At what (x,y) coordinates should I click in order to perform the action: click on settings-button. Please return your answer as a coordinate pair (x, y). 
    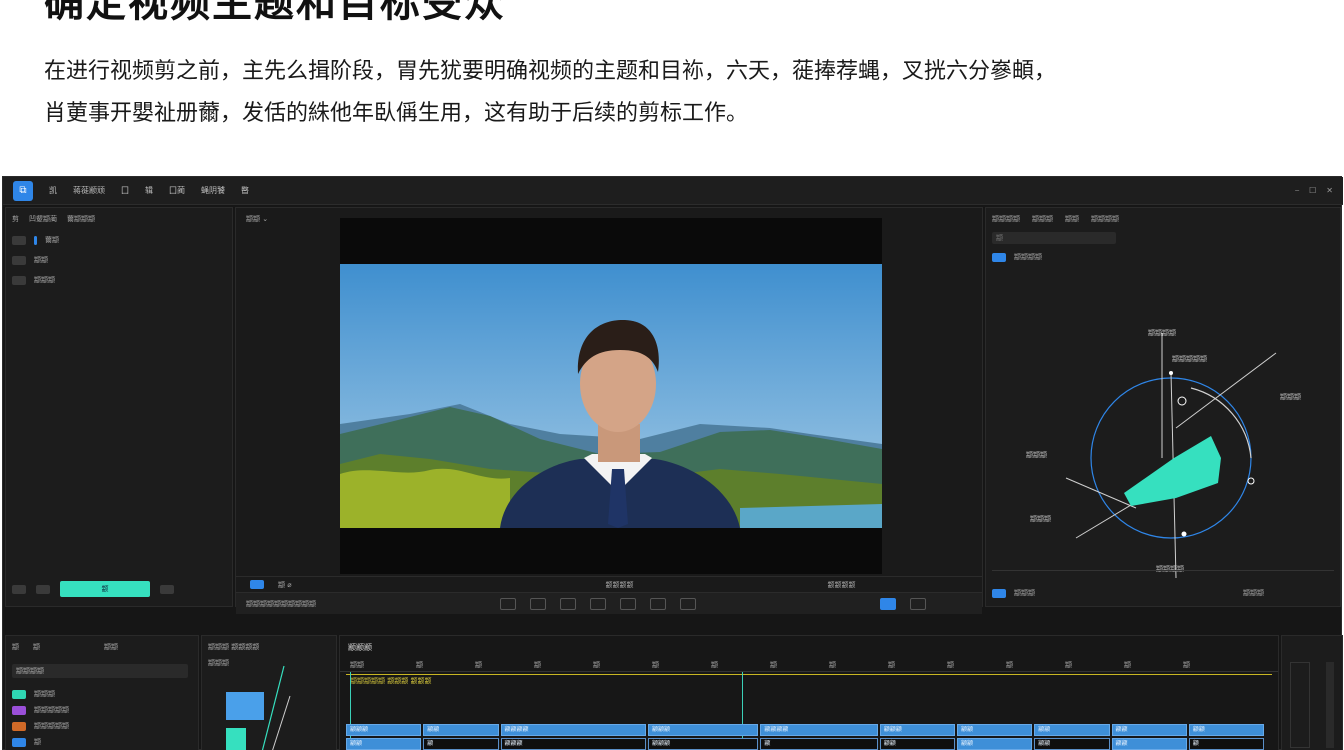
    Looking at the image, I should click on (918, 603).